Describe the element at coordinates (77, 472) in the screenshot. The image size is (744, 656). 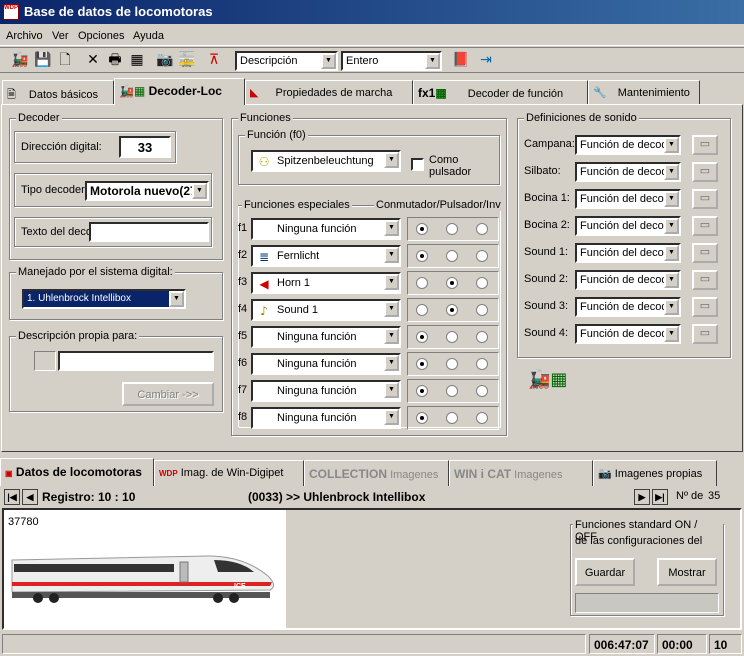
I see `tab-datos-locomotoras: ▣ Datos de locomotoras` at that location.